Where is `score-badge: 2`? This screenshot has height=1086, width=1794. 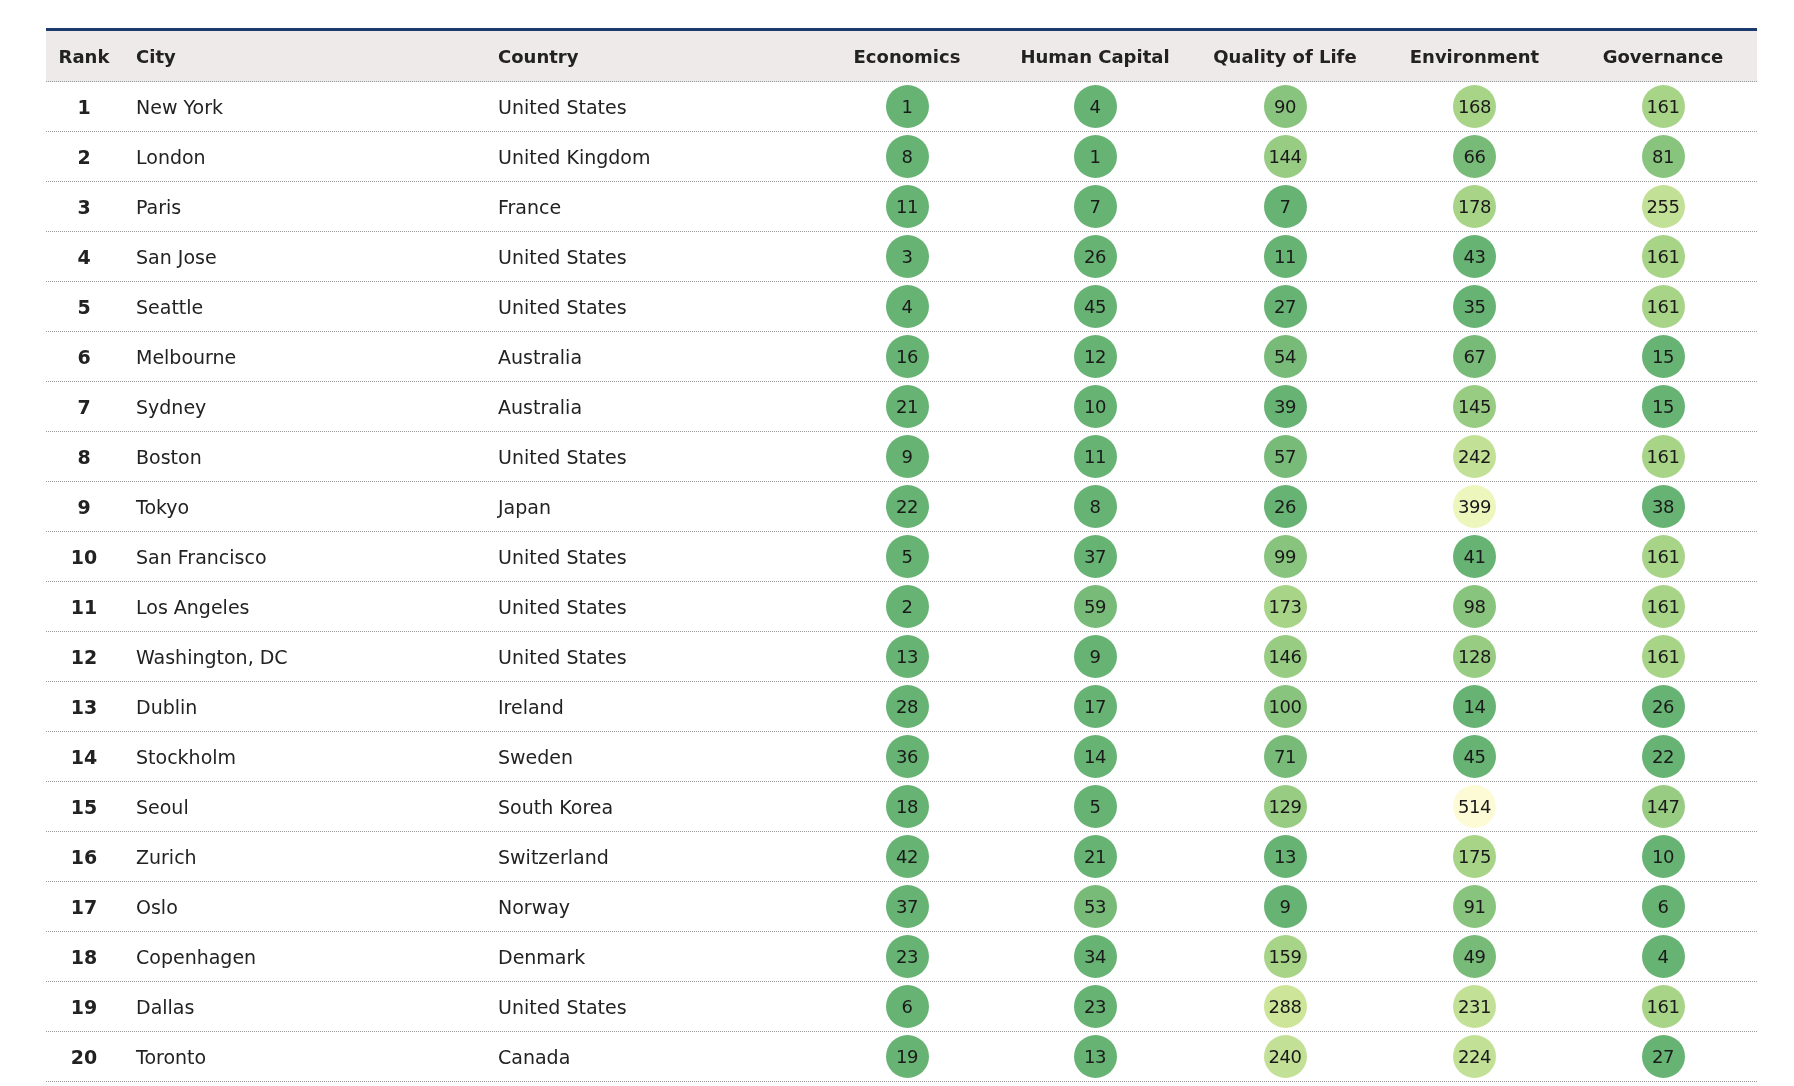 score-badge: 2 is located at coordinates (907, 606).